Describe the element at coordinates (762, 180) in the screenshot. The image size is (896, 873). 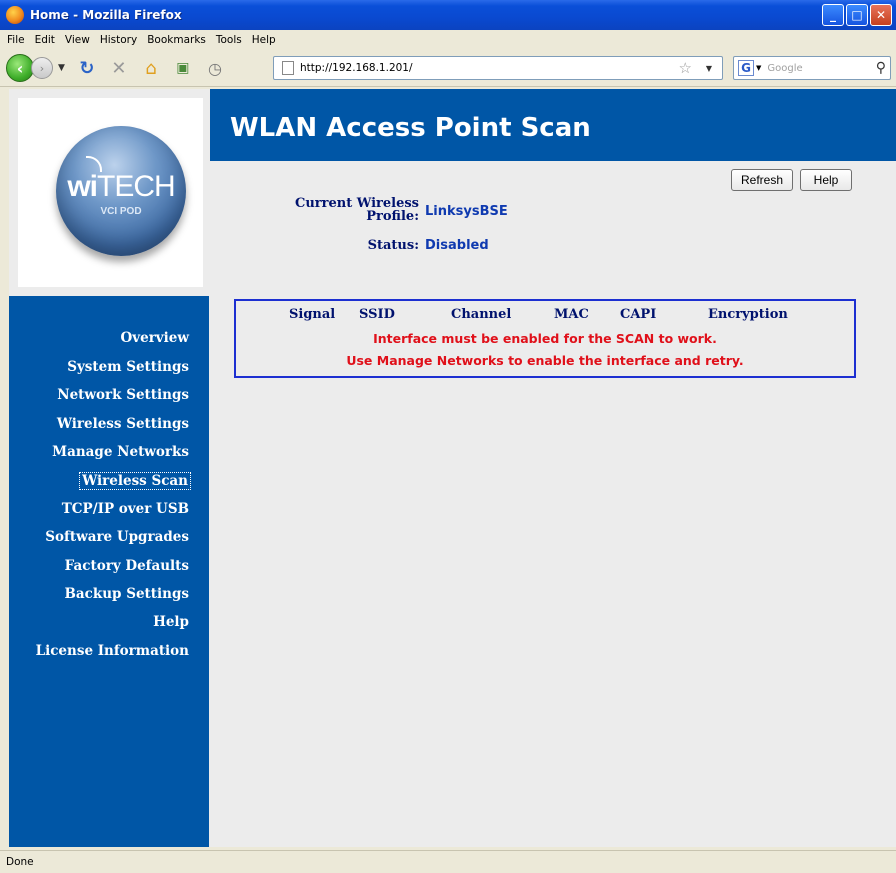
I see `refresh-button: Refresh` at that location.